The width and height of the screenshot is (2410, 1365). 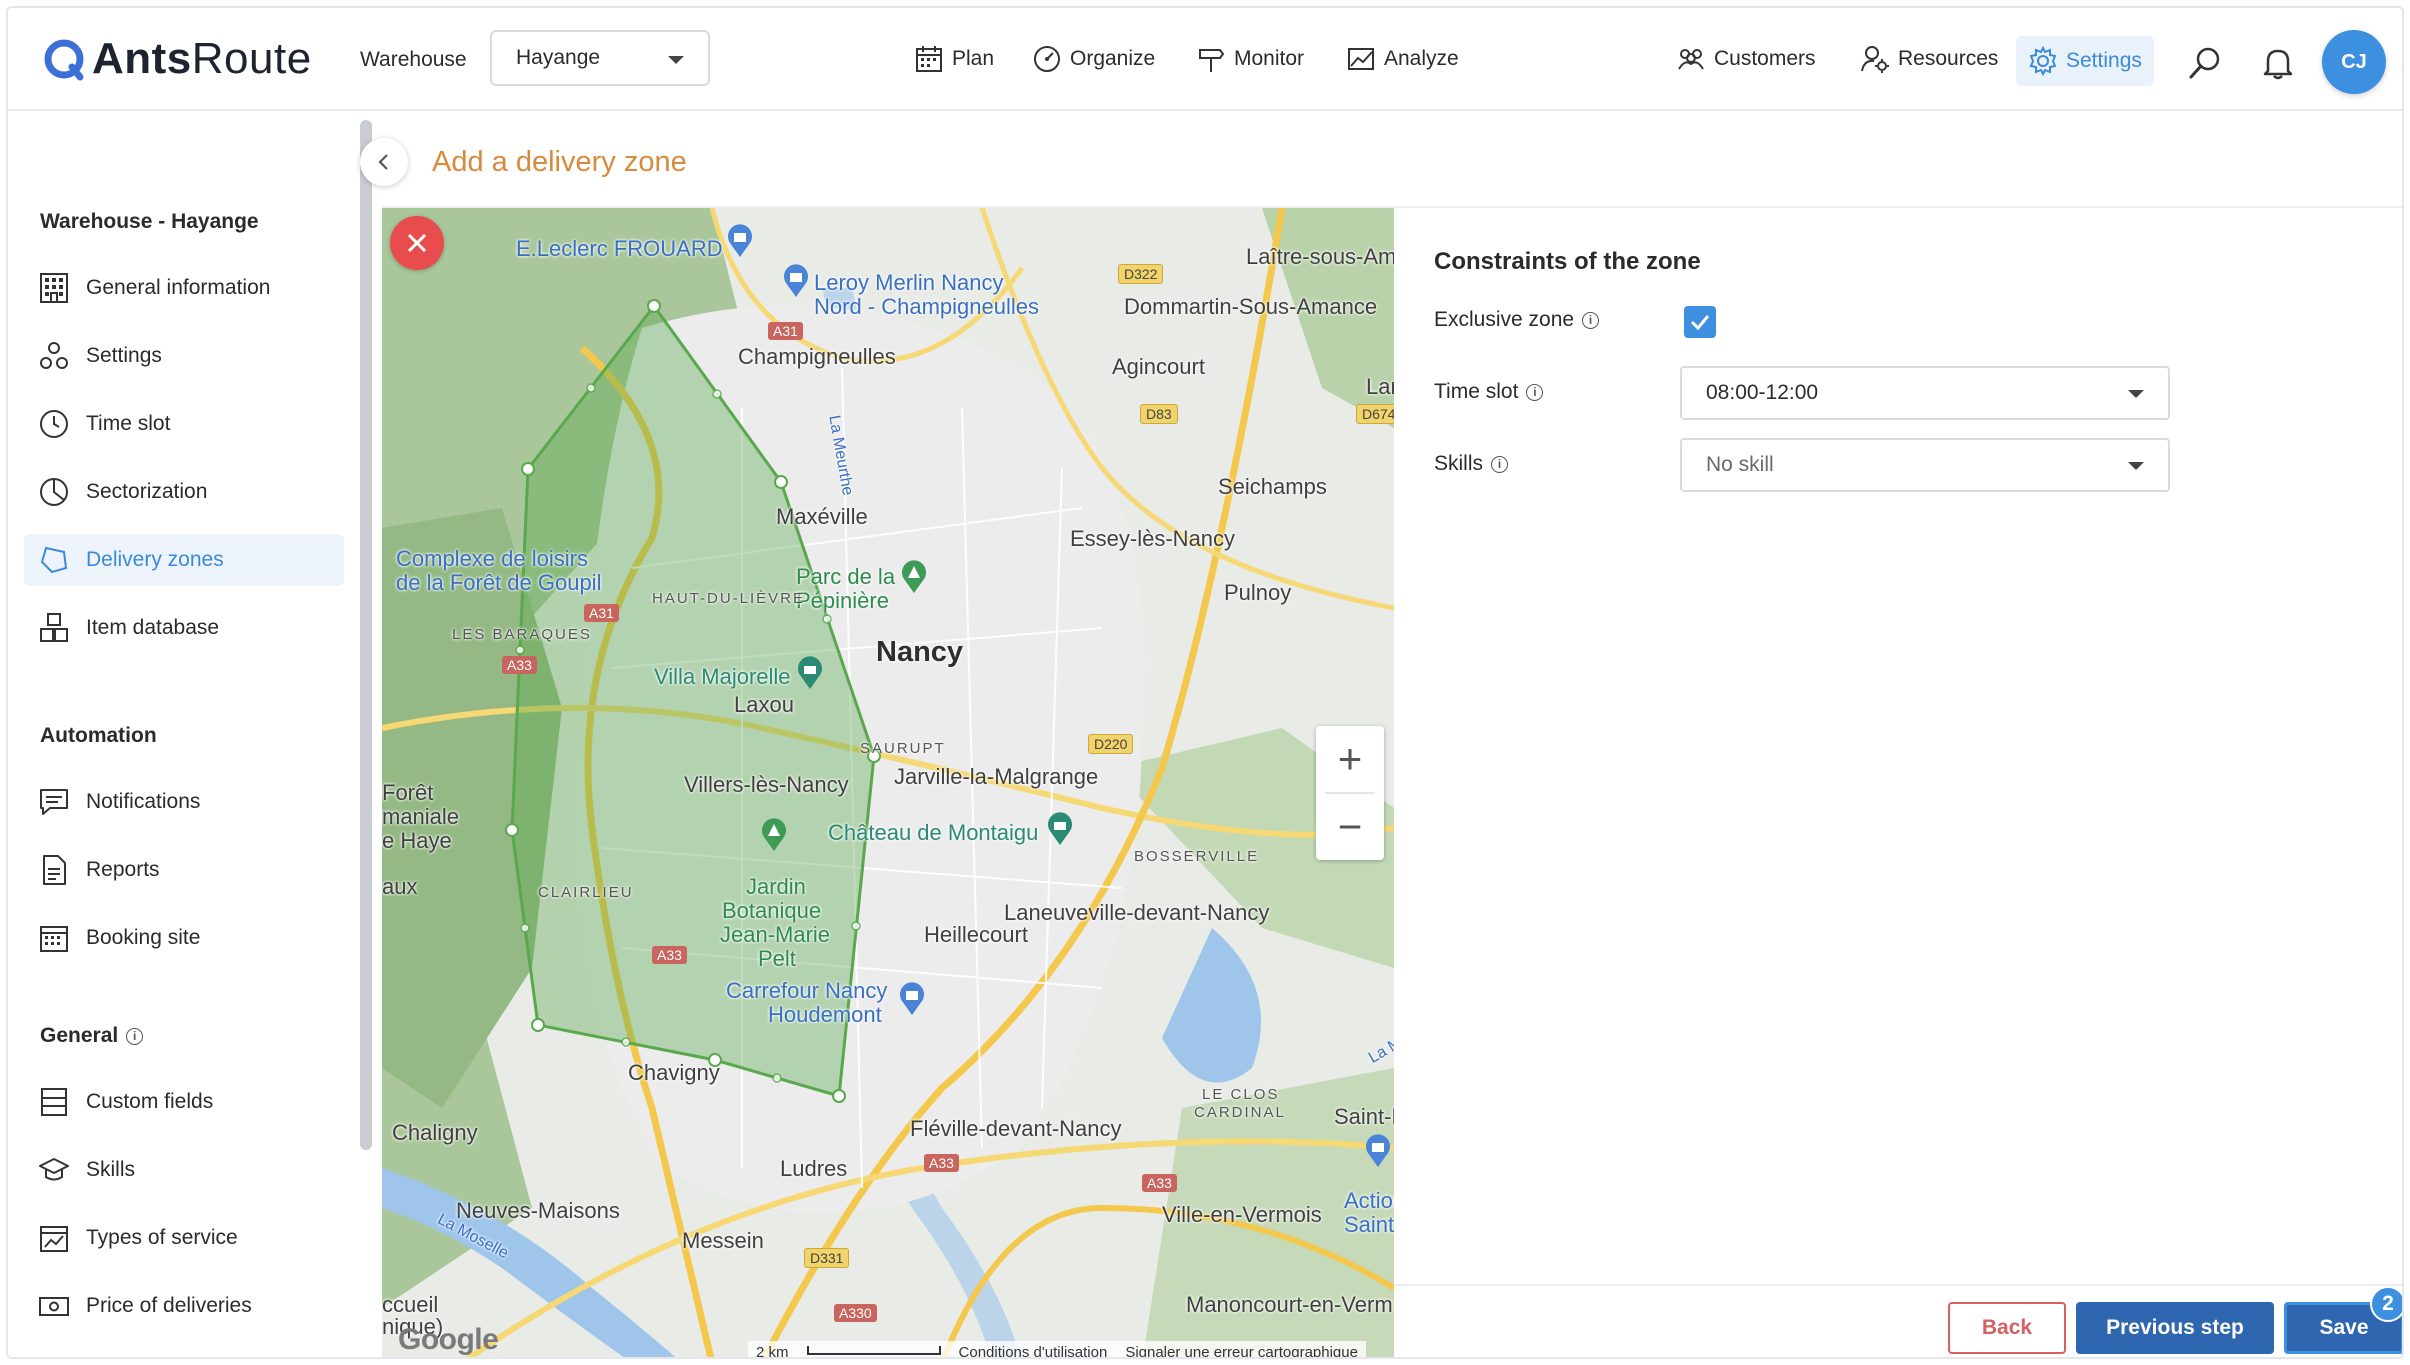 I want to click on banknote-icon, so click(x=54, y=1306).